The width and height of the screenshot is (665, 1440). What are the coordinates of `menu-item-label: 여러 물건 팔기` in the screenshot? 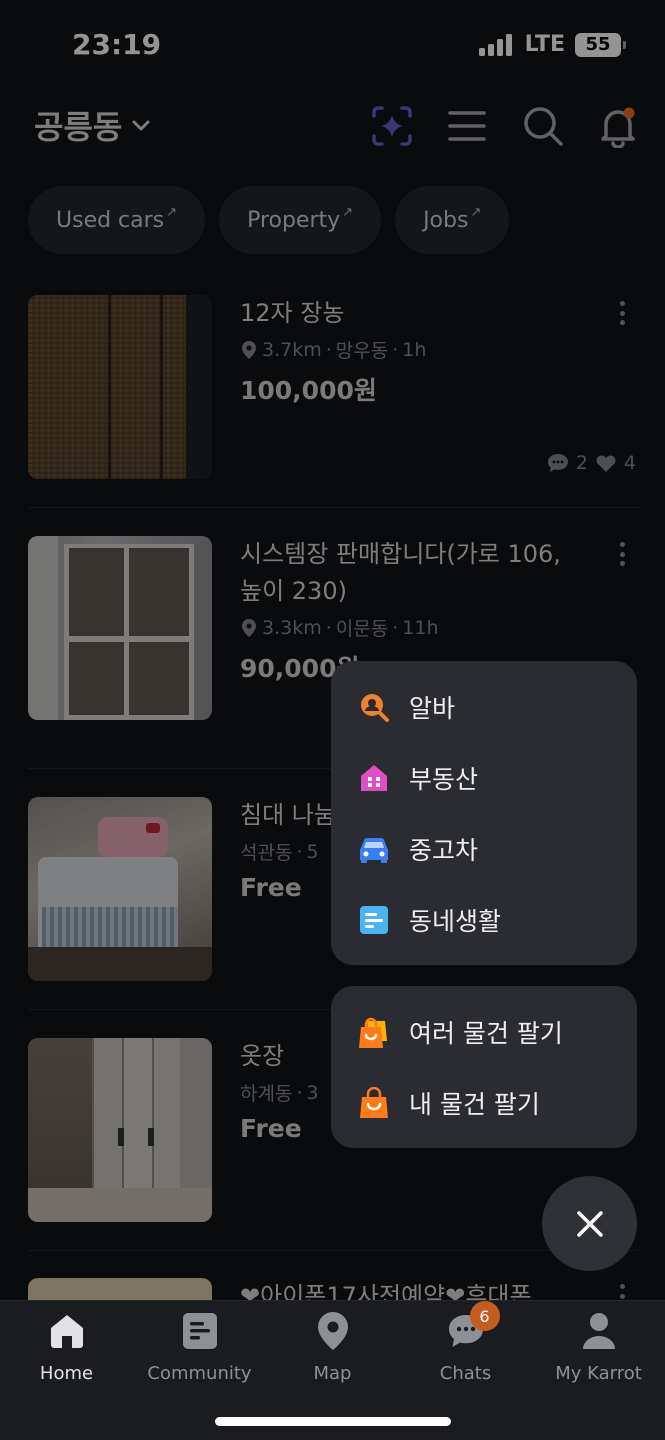 It's located at (486, 1033).